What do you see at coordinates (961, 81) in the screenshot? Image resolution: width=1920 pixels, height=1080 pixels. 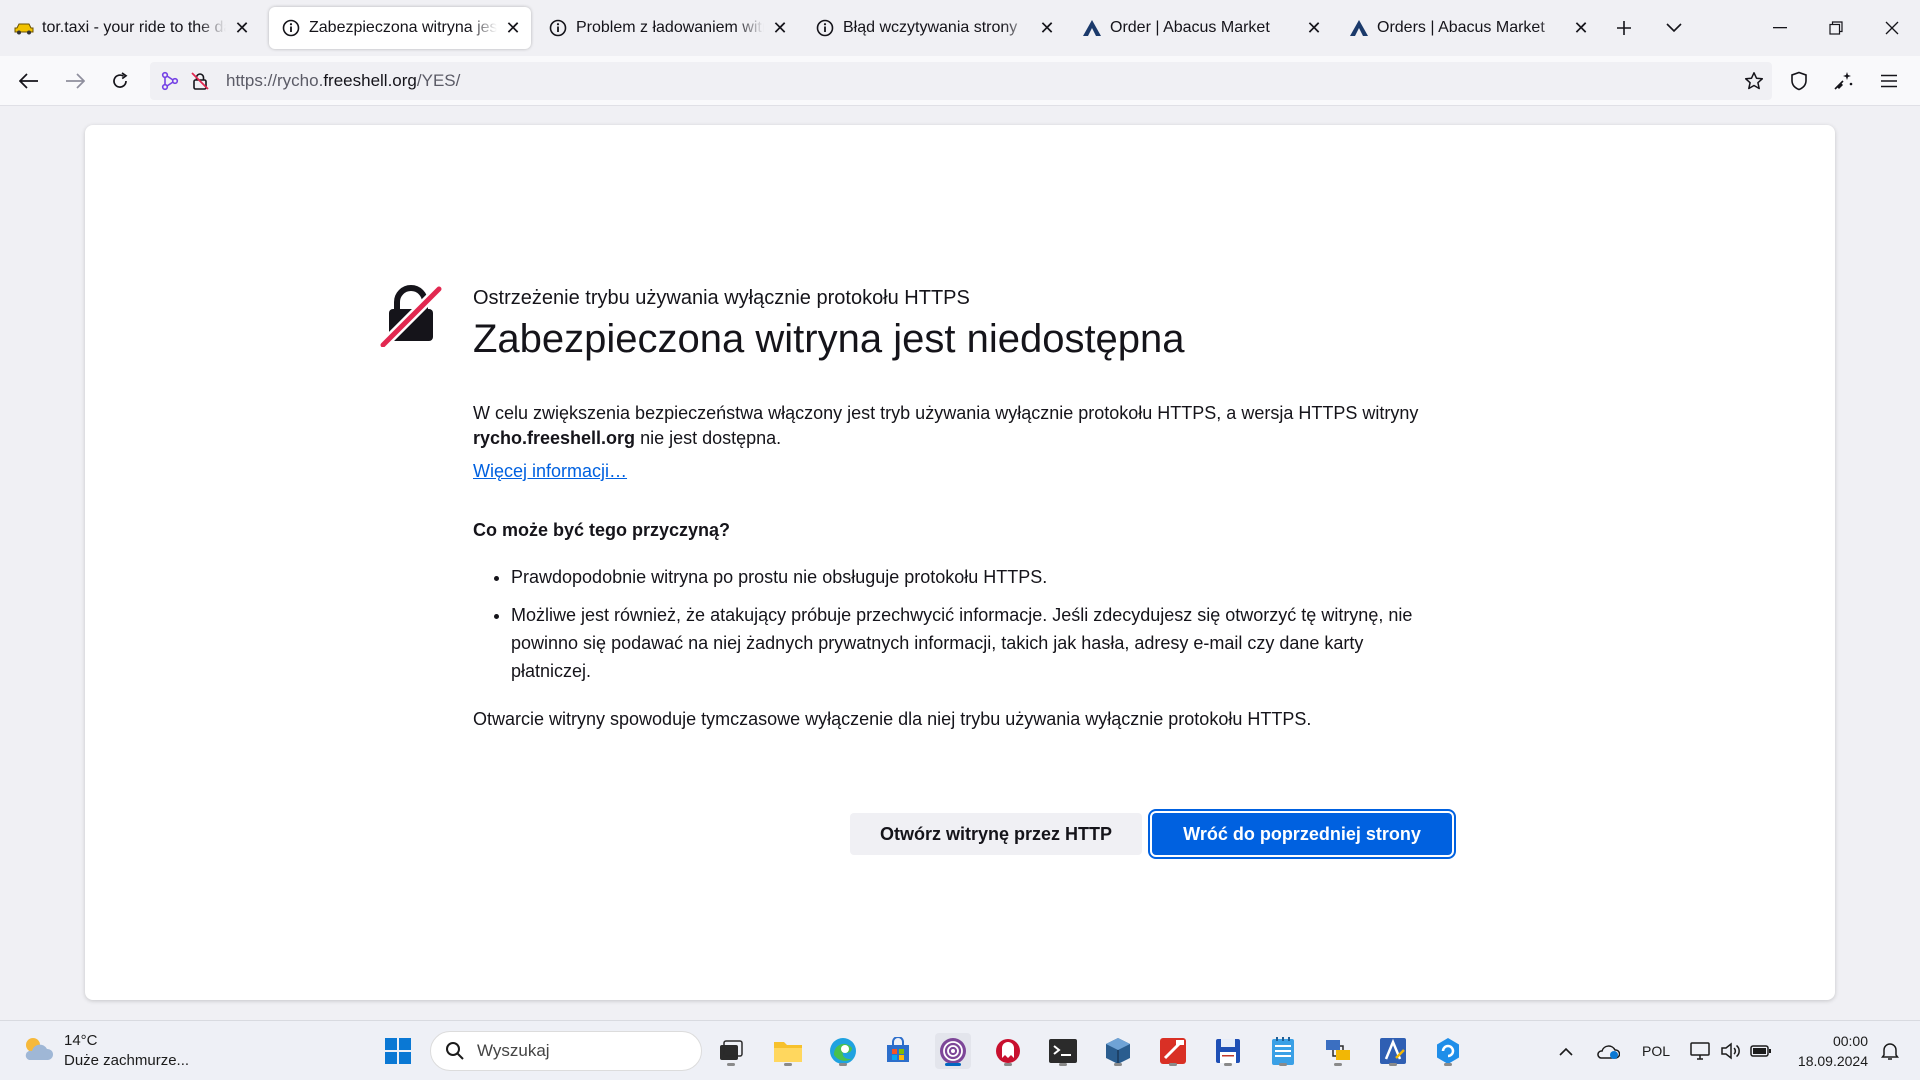 I see `address-bar: https://rycho.freeshell.org/YES/` at bounding box center [961, 81].